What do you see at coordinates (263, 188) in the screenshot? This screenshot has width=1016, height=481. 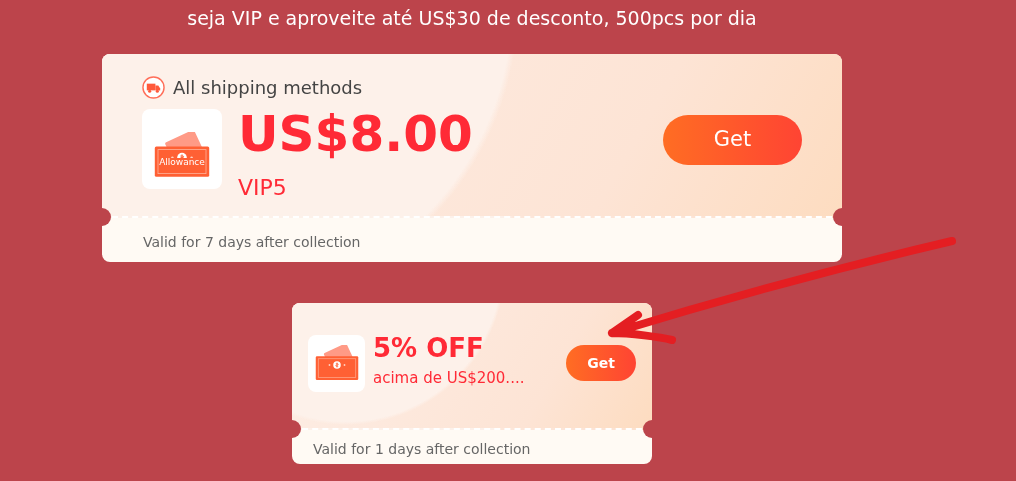 I see `coupon-condition: VIP5` at bounding box center [263, 188].